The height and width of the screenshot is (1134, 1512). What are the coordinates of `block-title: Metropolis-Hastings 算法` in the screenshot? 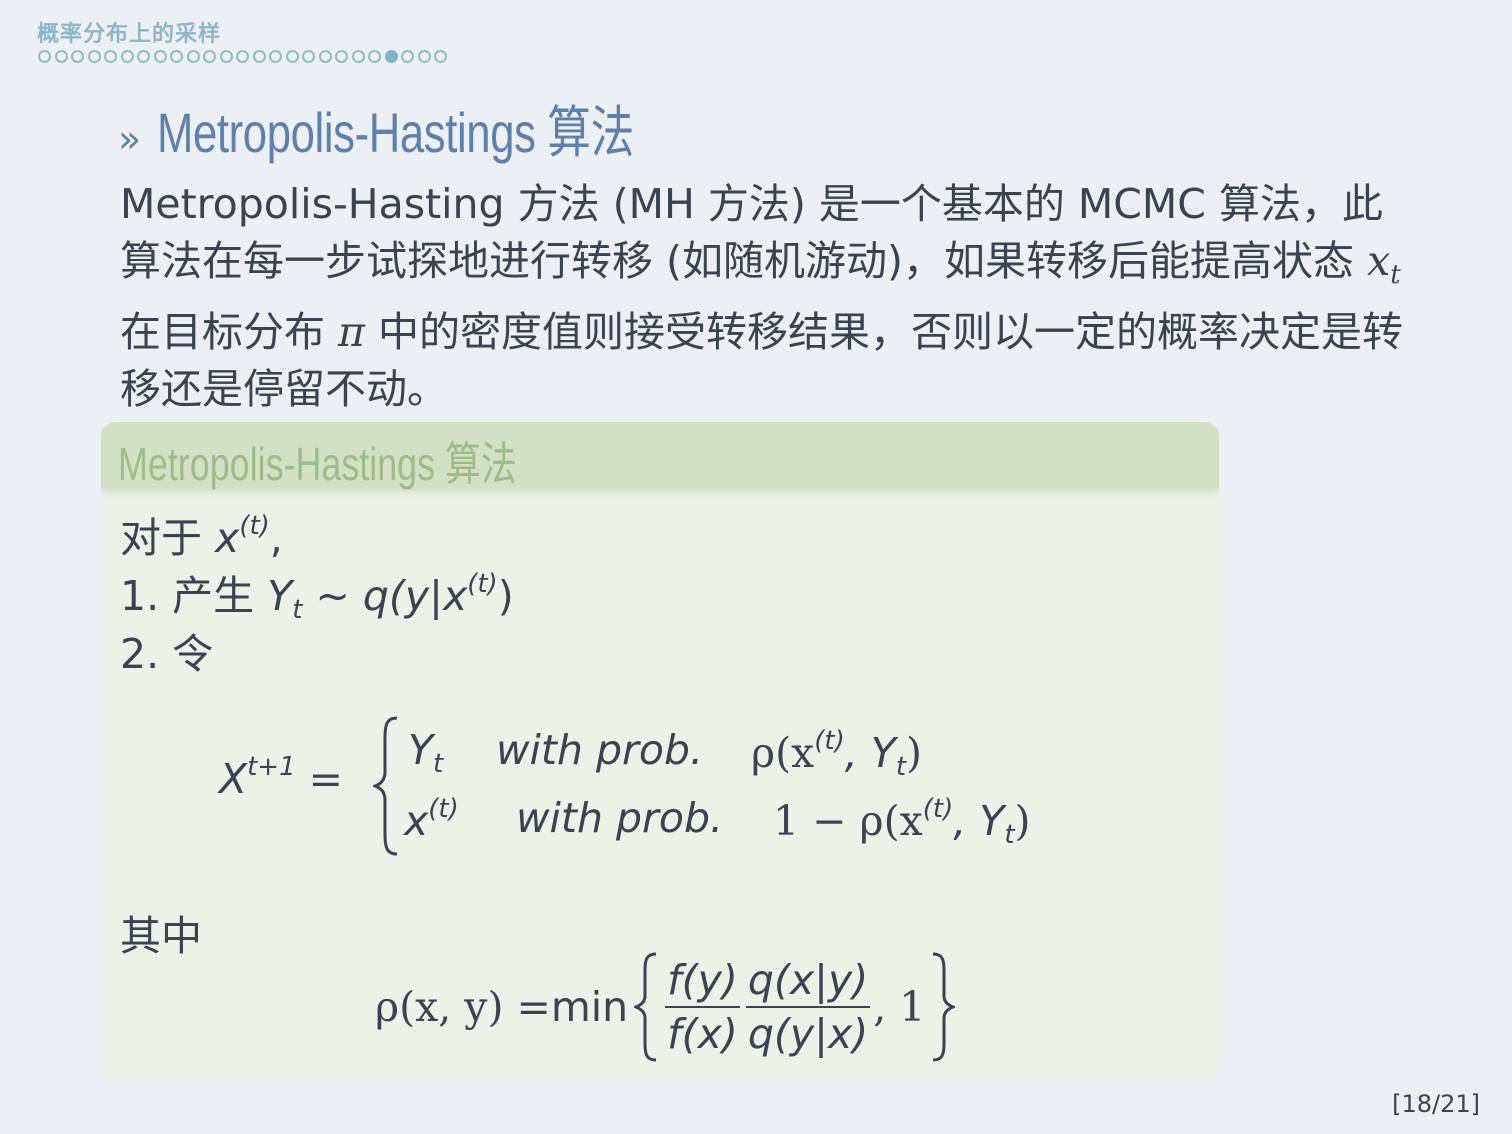 It's located at (317, 464).